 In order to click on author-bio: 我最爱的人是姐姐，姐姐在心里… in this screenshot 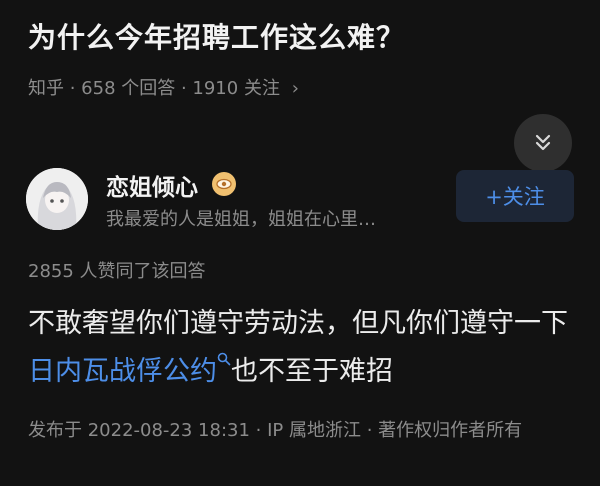, I will do `click(241, 219)`.